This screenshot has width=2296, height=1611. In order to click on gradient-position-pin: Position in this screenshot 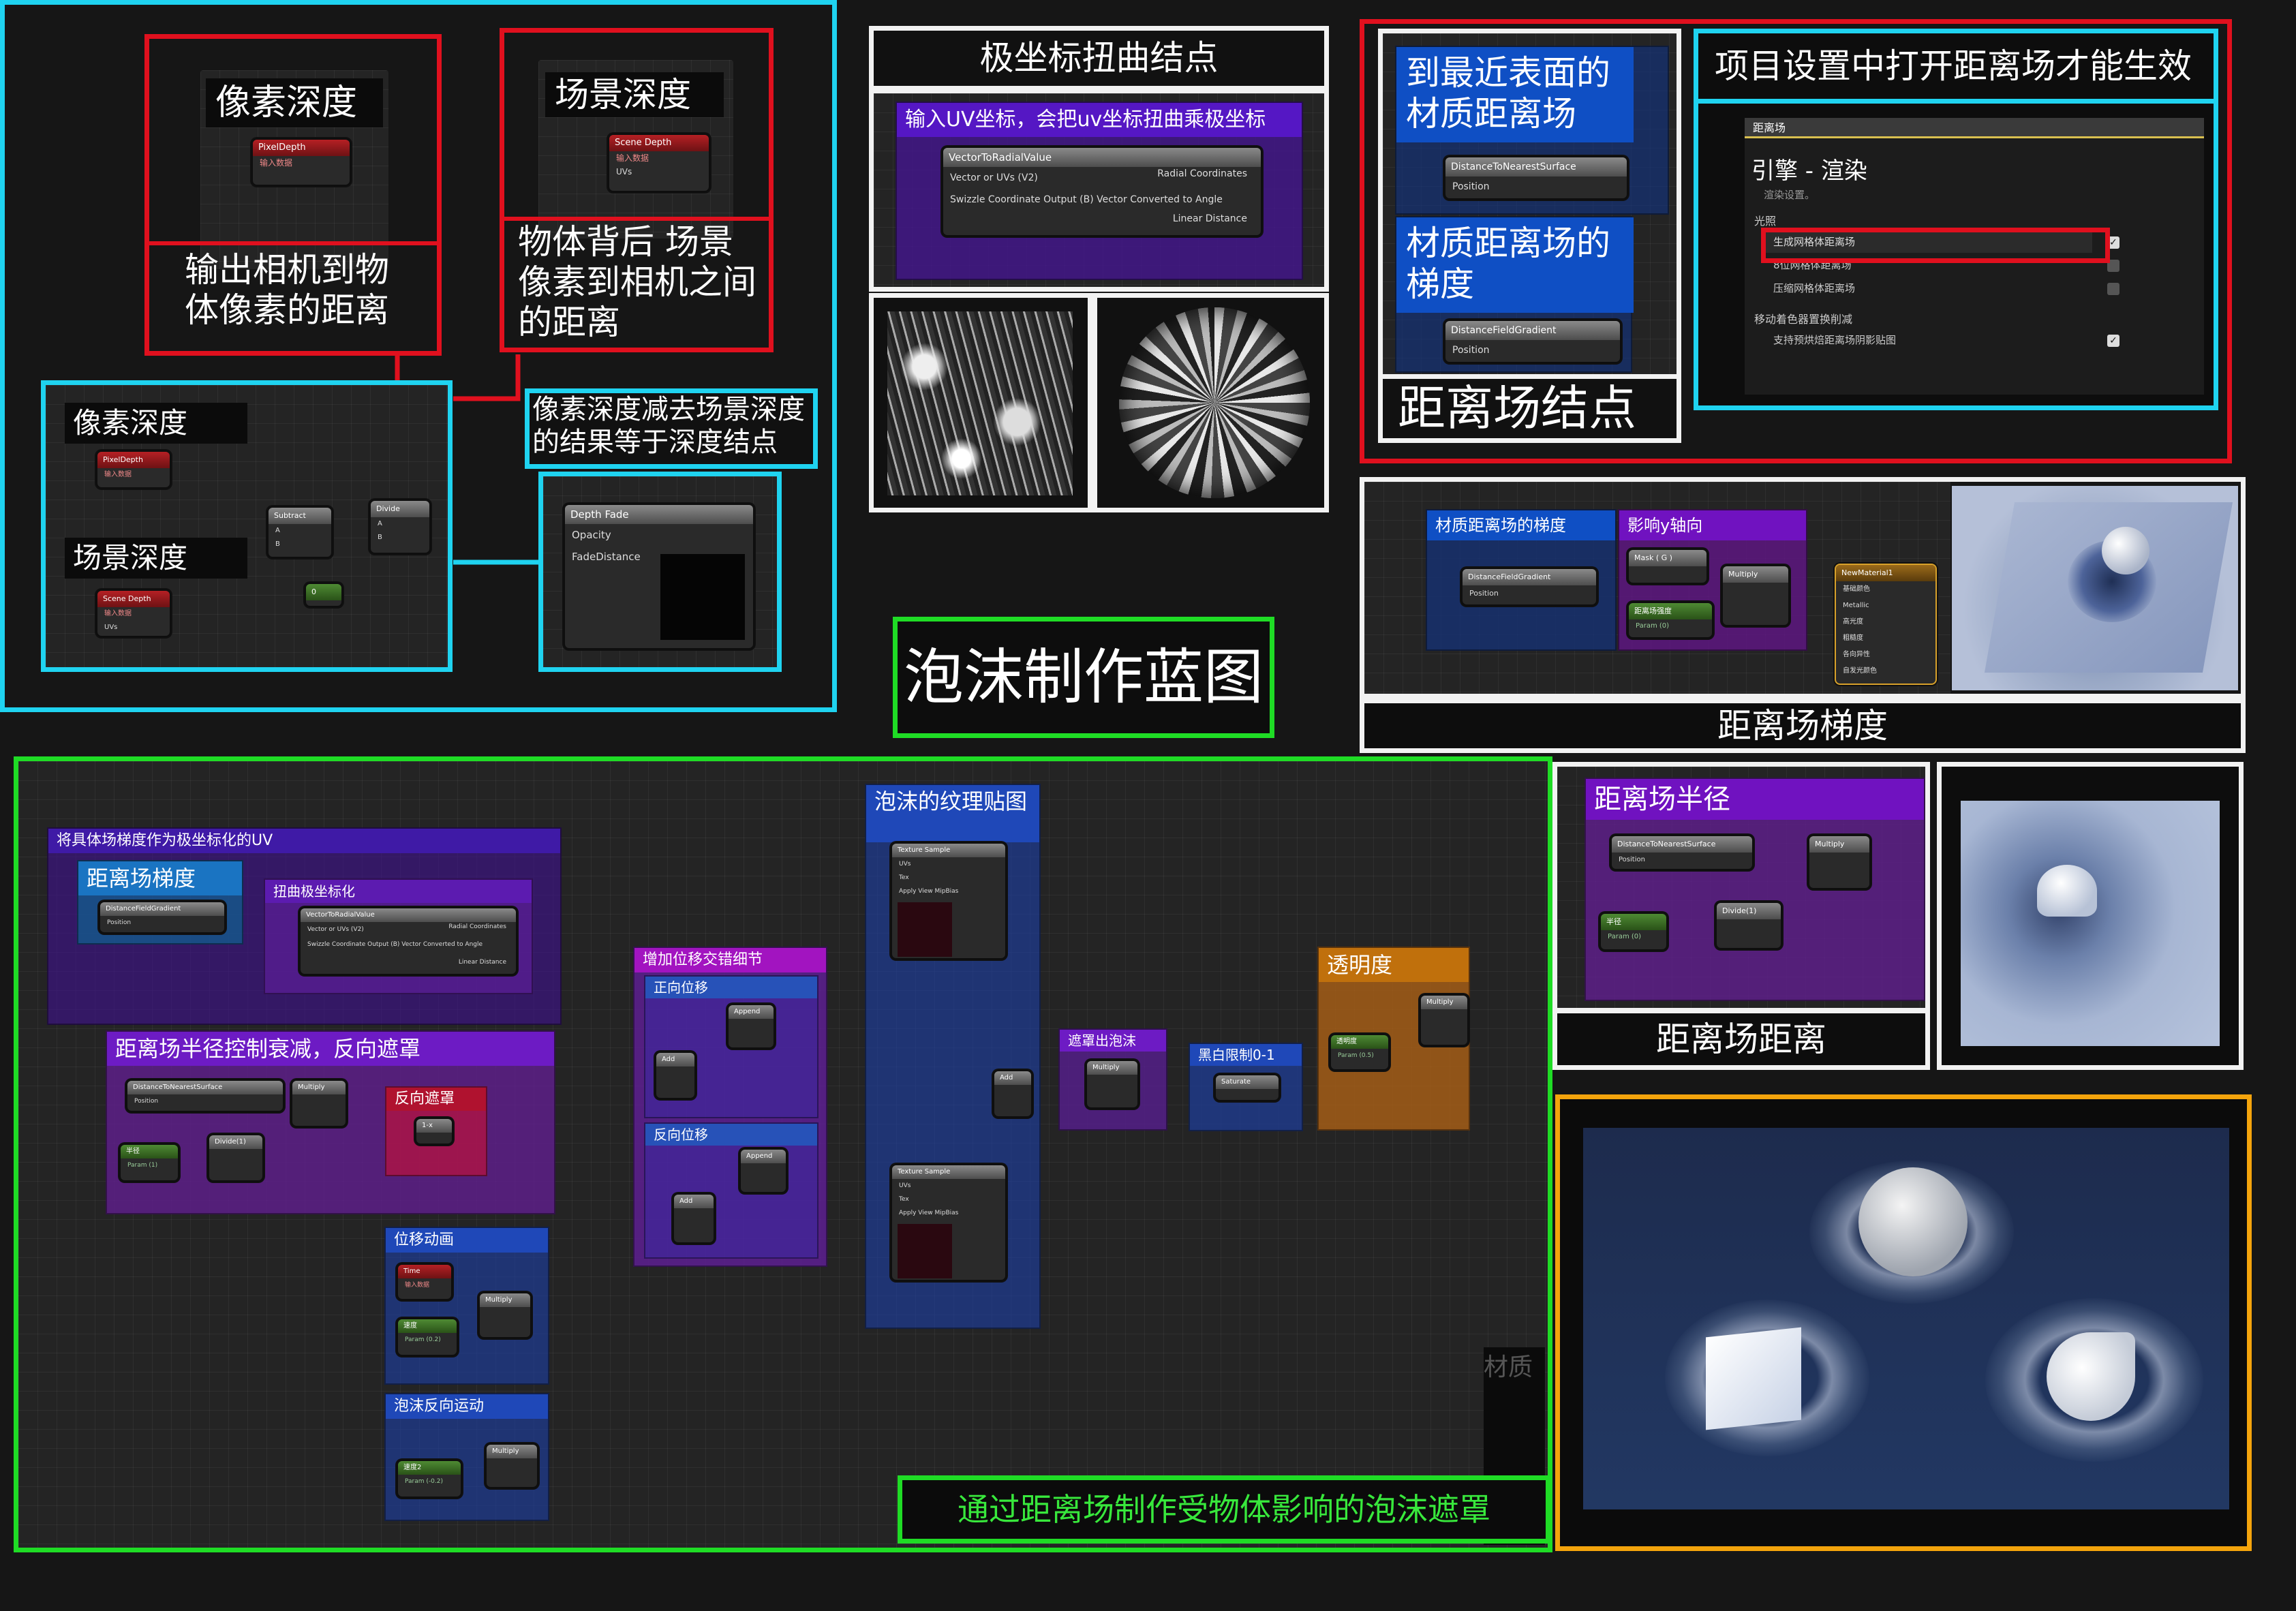, I will do `click(1533, 350)`.